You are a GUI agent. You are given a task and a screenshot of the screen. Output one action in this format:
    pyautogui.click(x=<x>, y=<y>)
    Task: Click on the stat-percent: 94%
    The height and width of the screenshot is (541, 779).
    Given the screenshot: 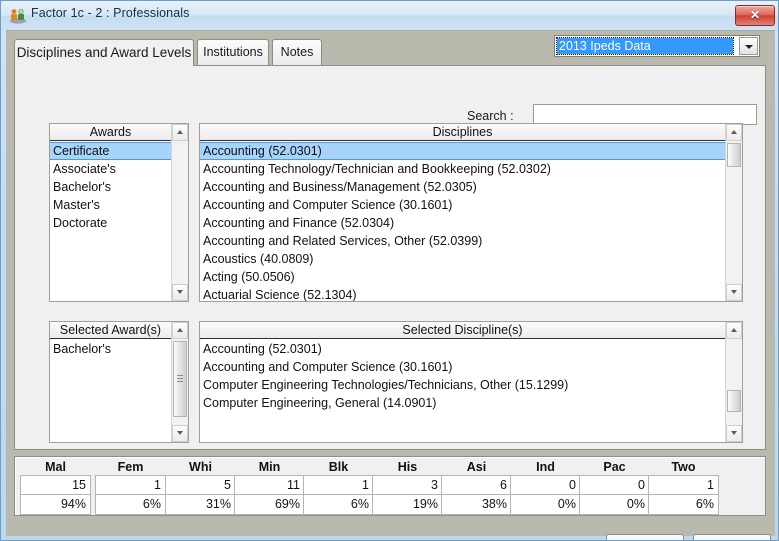 What is the action you would take?
    pyautogui.click(x=55, y=505)
    